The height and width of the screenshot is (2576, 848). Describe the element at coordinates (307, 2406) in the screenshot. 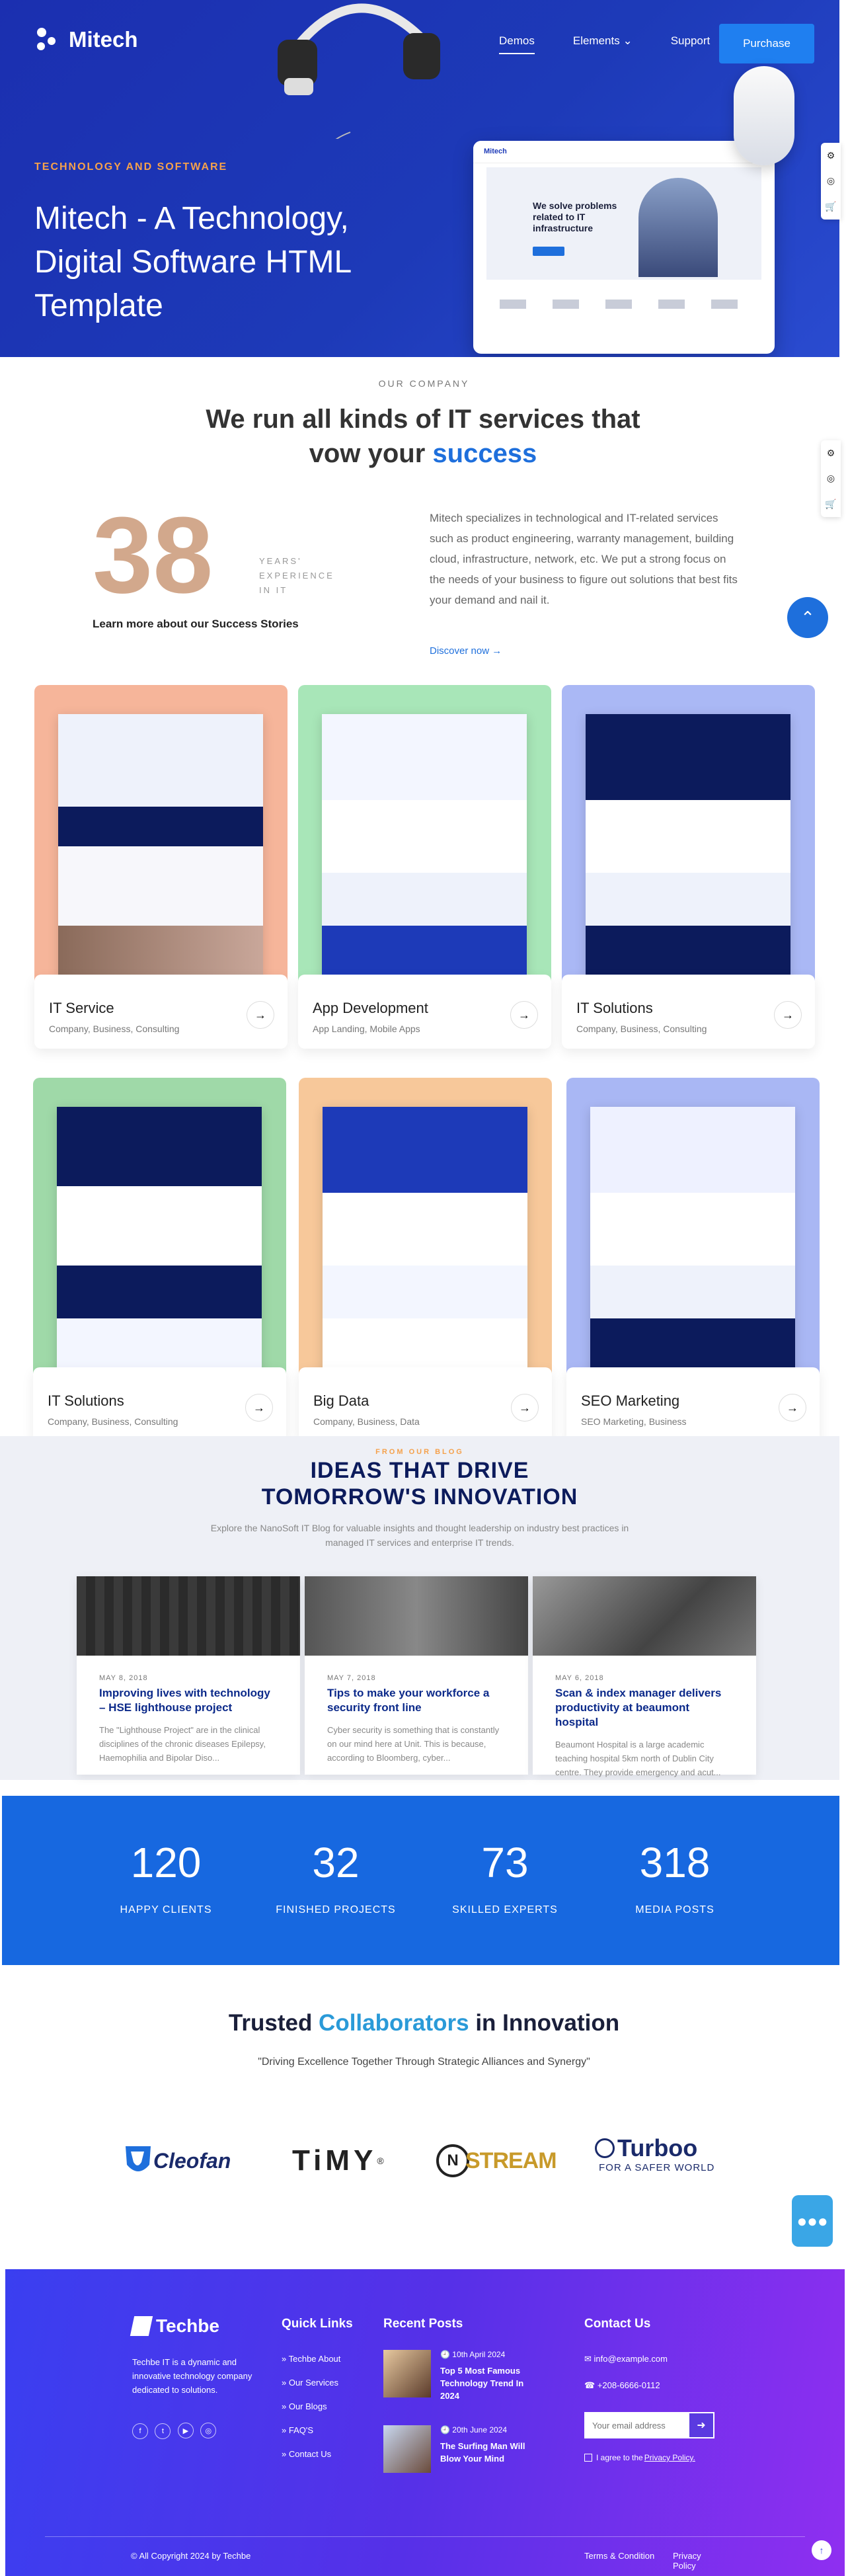

I see `quick-link-label: Our Blogs` at that location.